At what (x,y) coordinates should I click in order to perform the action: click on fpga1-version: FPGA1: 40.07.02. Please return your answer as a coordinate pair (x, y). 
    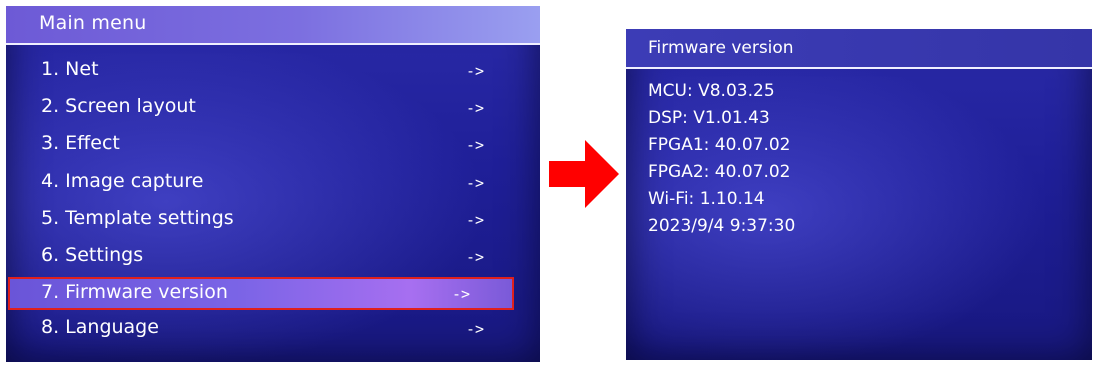
    Looking at the image, I should click on (719, 145).